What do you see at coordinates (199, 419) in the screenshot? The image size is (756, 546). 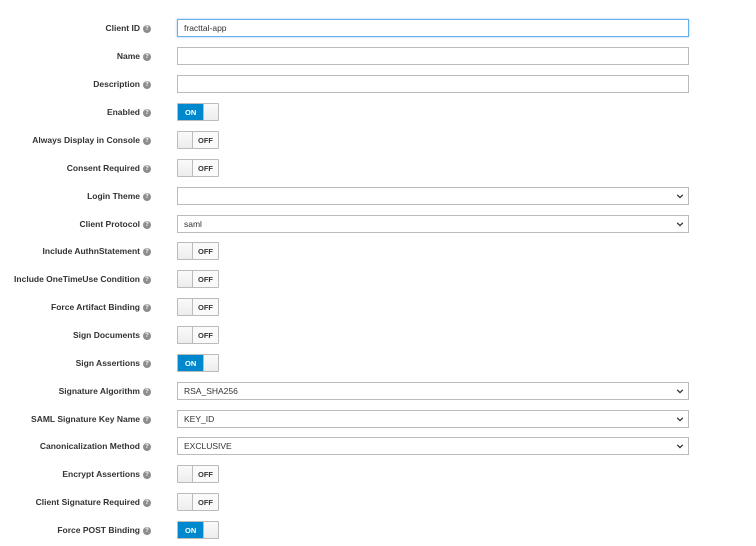 I see `select-value: KEY_ID` at bounding box center [199, 419].